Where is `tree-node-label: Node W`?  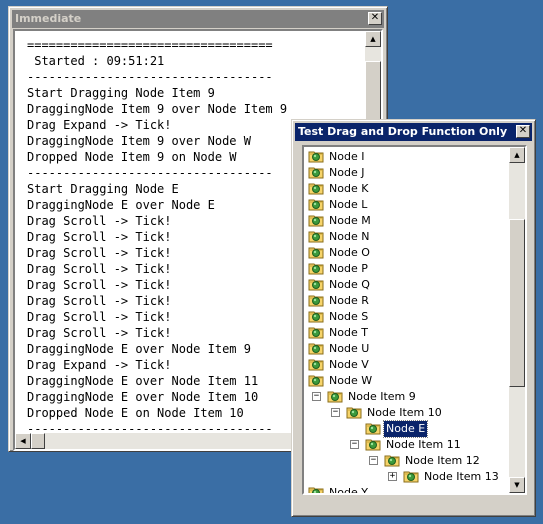 tree-node-label: Node W is located at coordinates (351, 380).